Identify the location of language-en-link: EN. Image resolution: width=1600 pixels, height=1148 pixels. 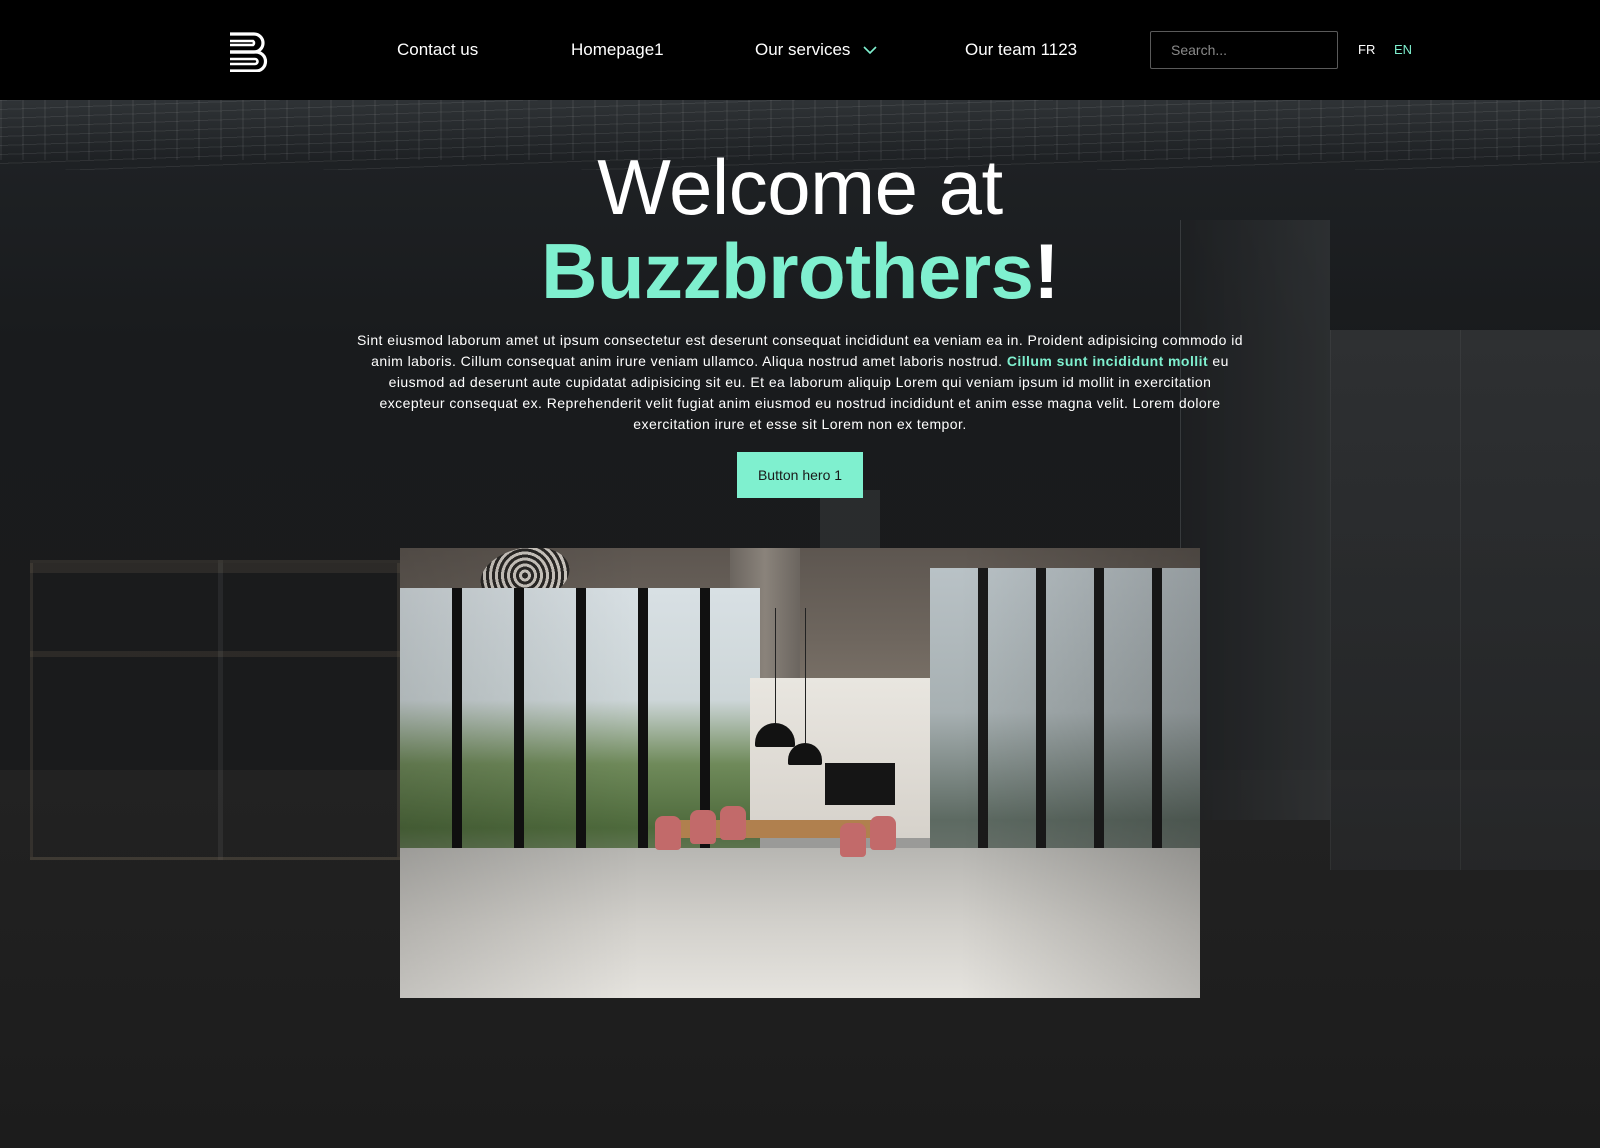
(1403, 50).